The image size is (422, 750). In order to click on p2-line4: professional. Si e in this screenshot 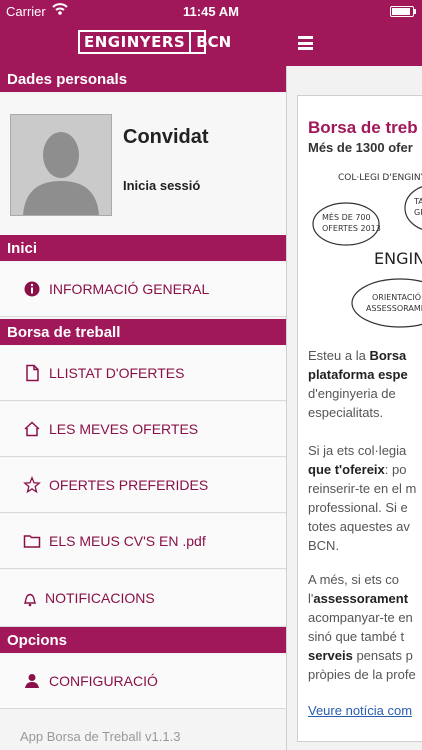, I will do `click(358, 507)`.